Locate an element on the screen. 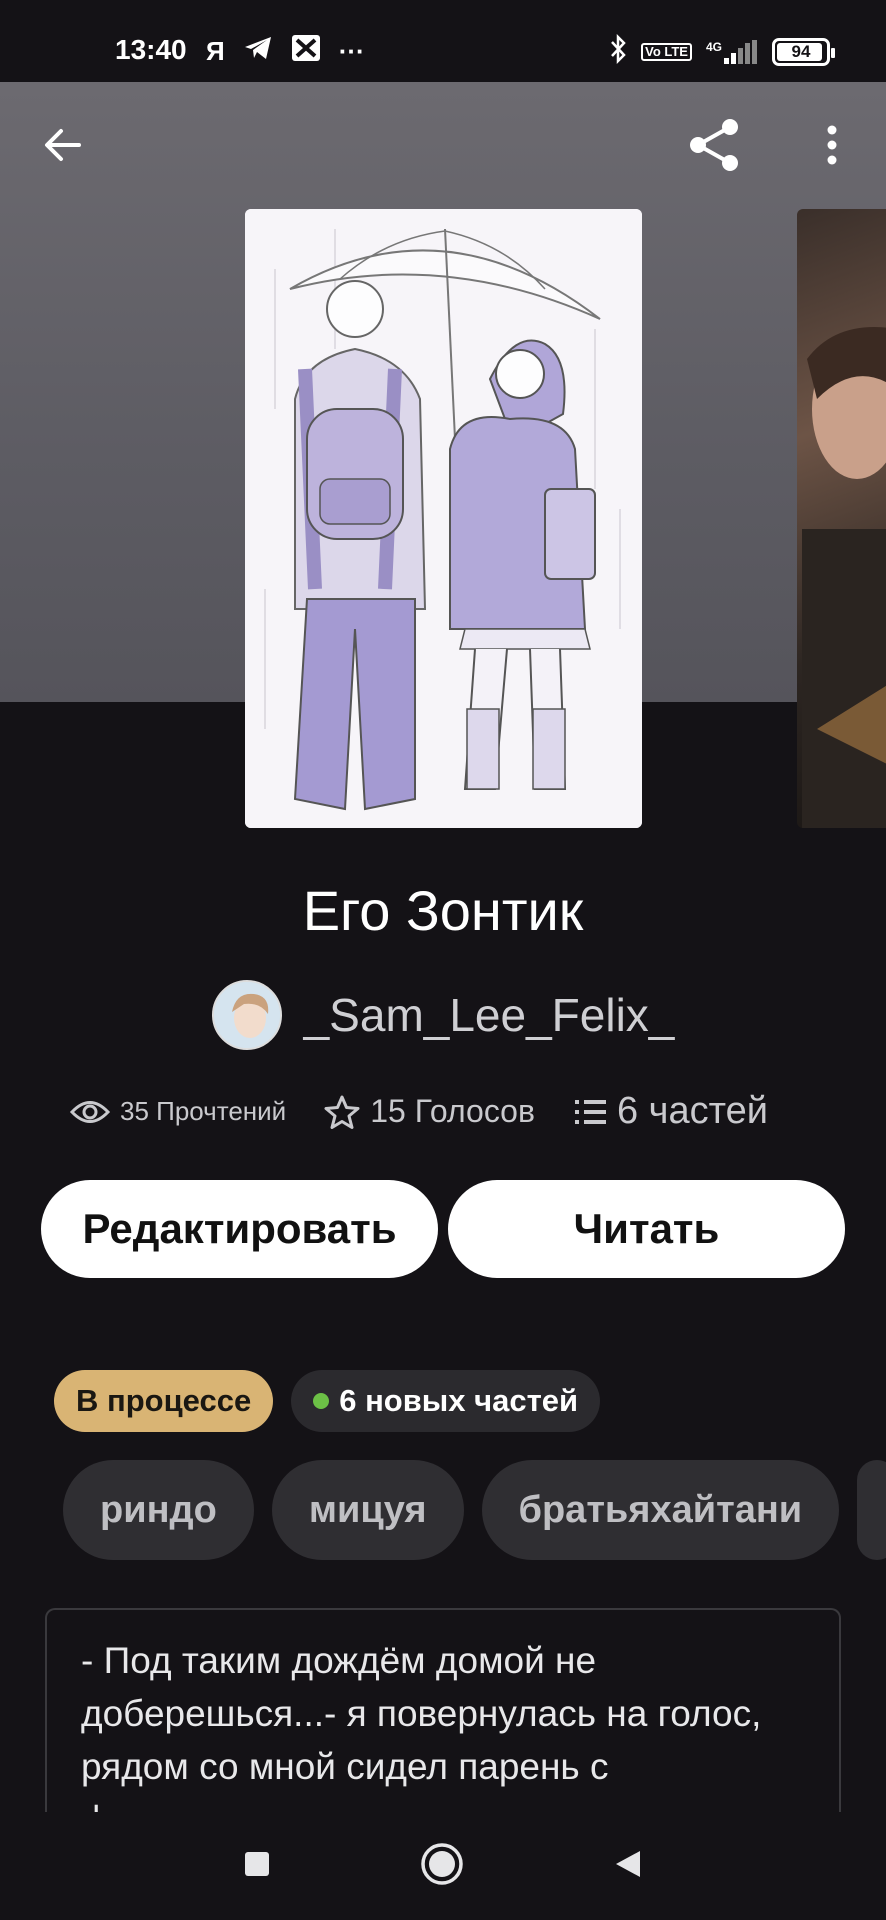 Image resolution: width=886 pixels, height=1920 pixels. new-parts-badge: 6 новых частей is located at coordinates (446, 1401).